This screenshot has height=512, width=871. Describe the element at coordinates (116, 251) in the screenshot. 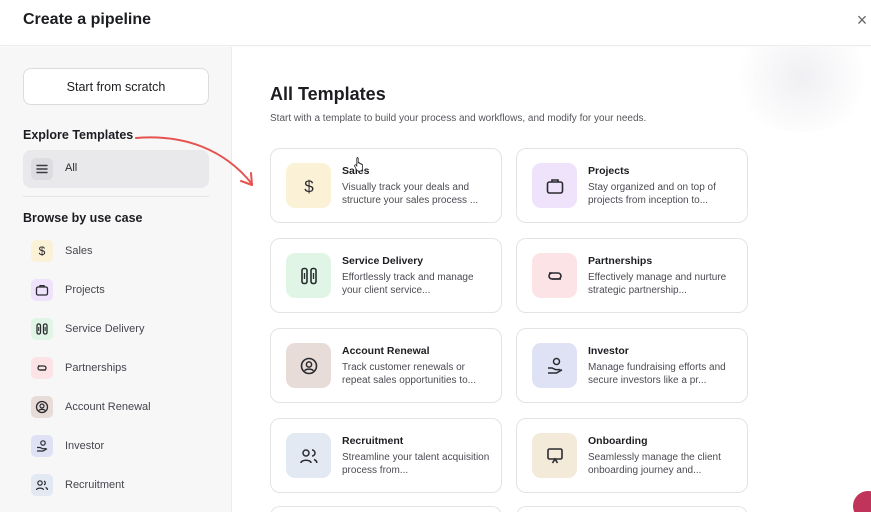

I see `sidebar-item-sales: $ Sales` at that location.